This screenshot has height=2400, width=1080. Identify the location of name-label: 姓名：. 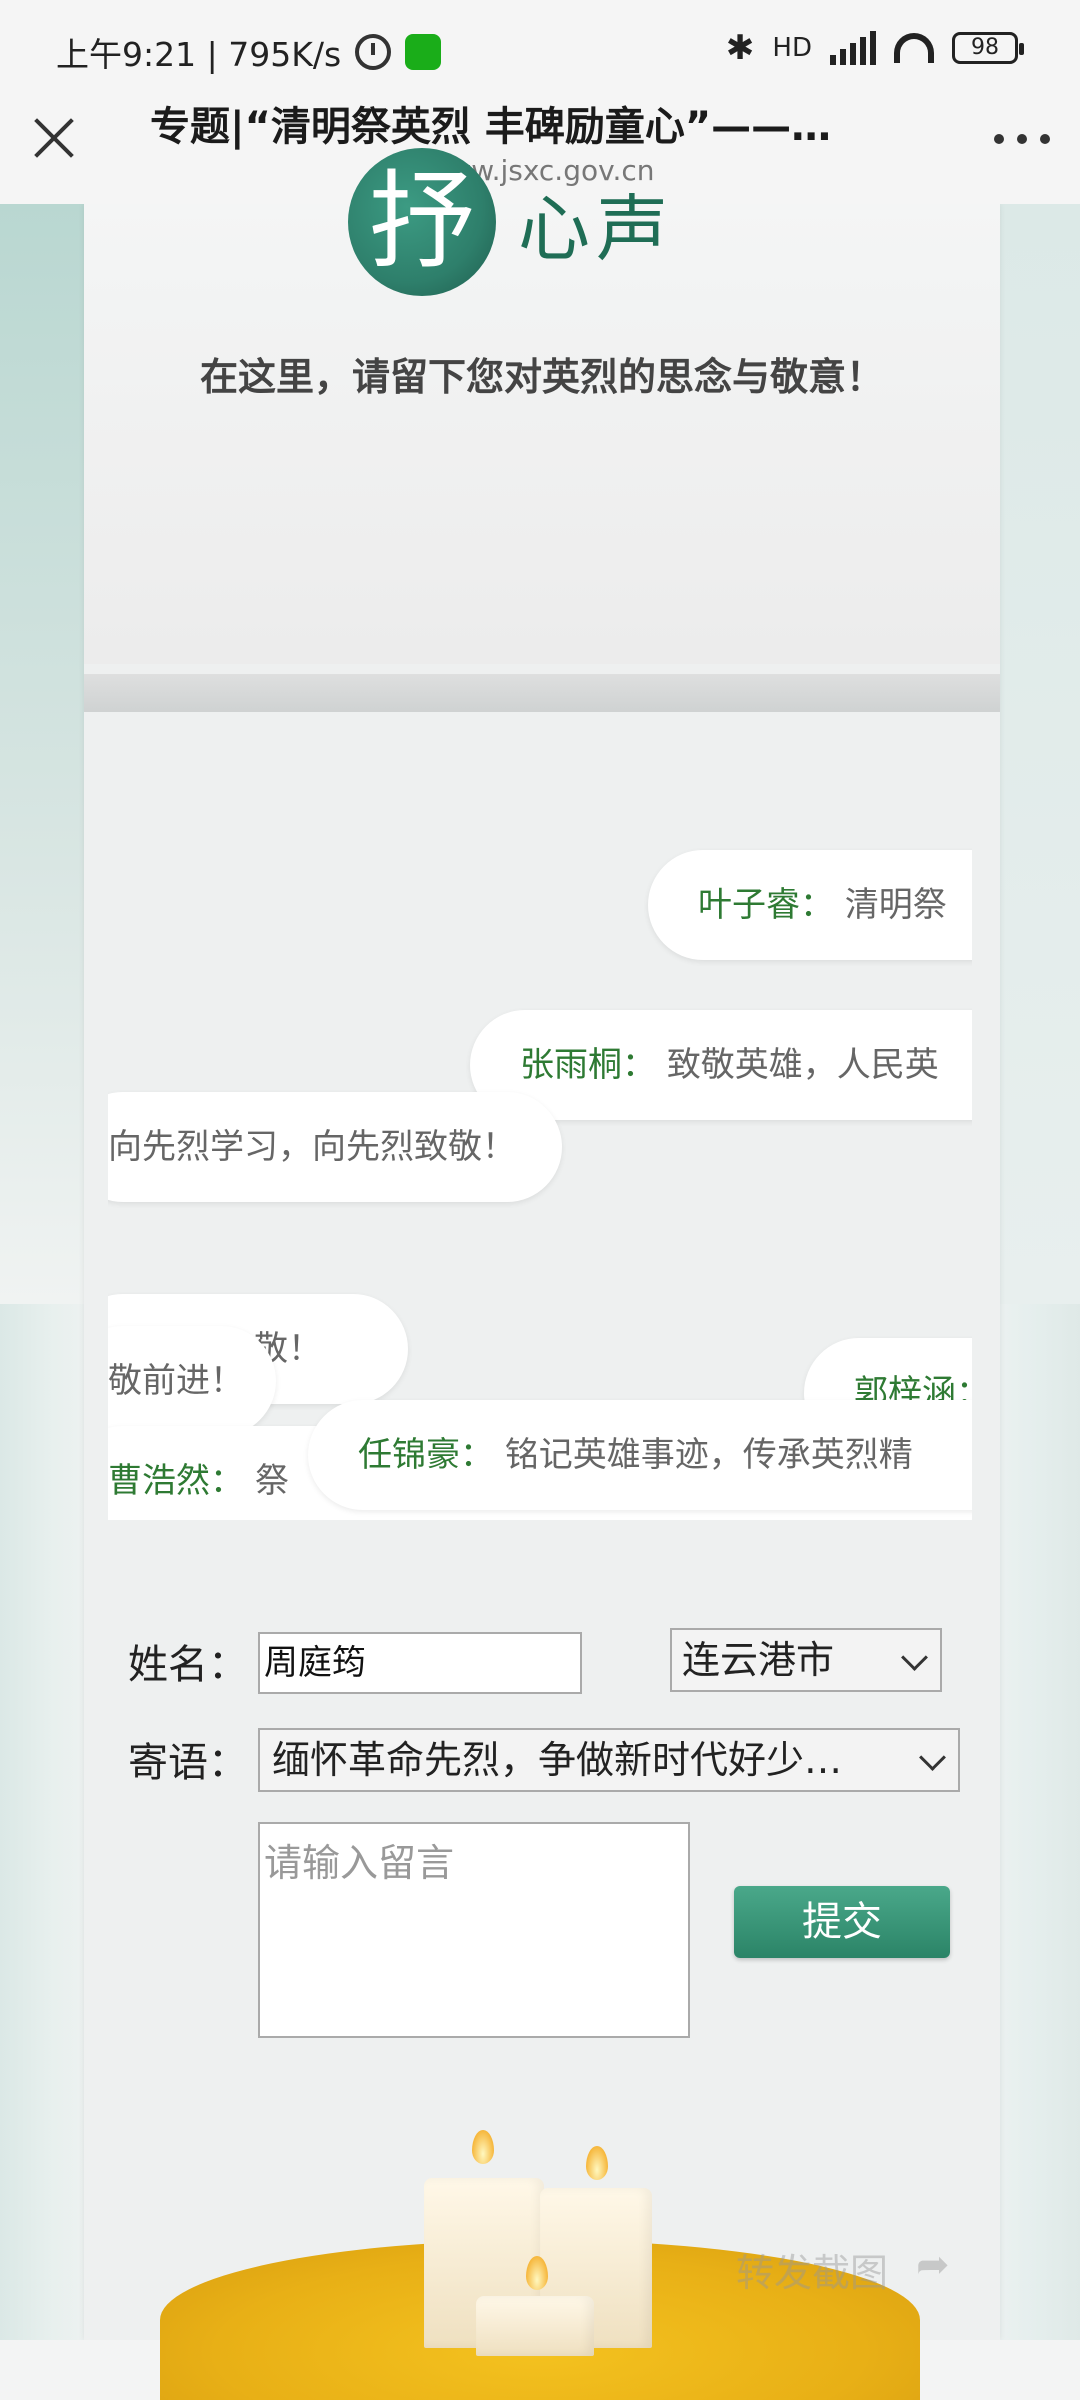
(188, 1665).